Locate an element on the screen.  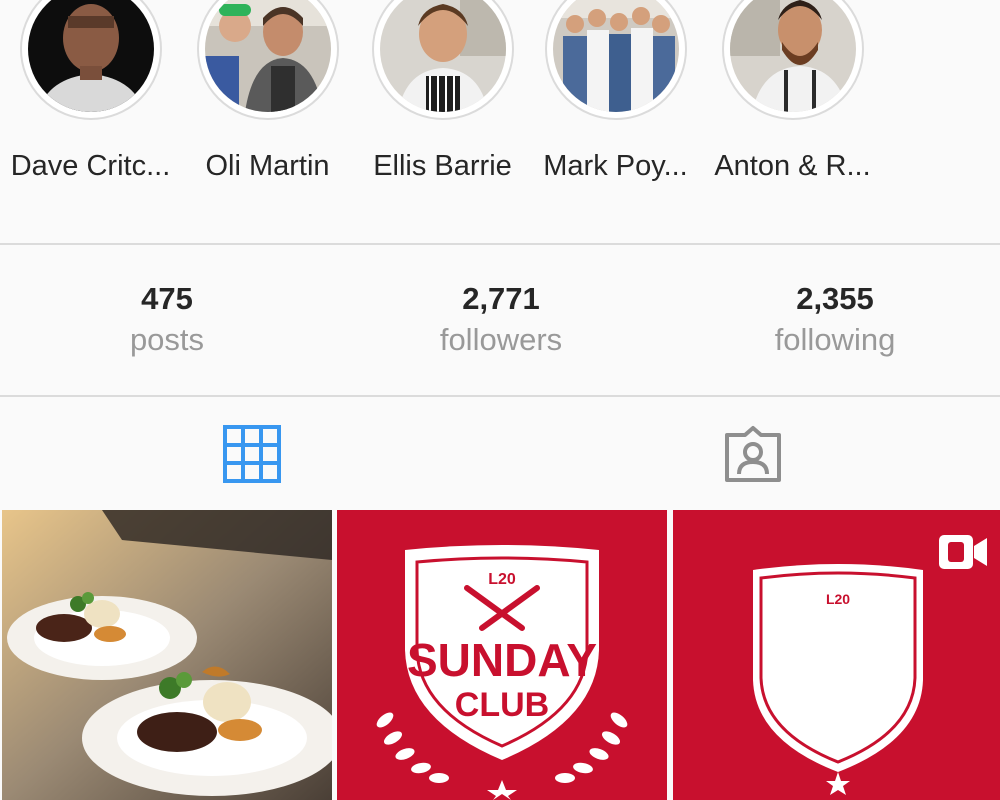
video-icon is located at coordinates (963, 552).